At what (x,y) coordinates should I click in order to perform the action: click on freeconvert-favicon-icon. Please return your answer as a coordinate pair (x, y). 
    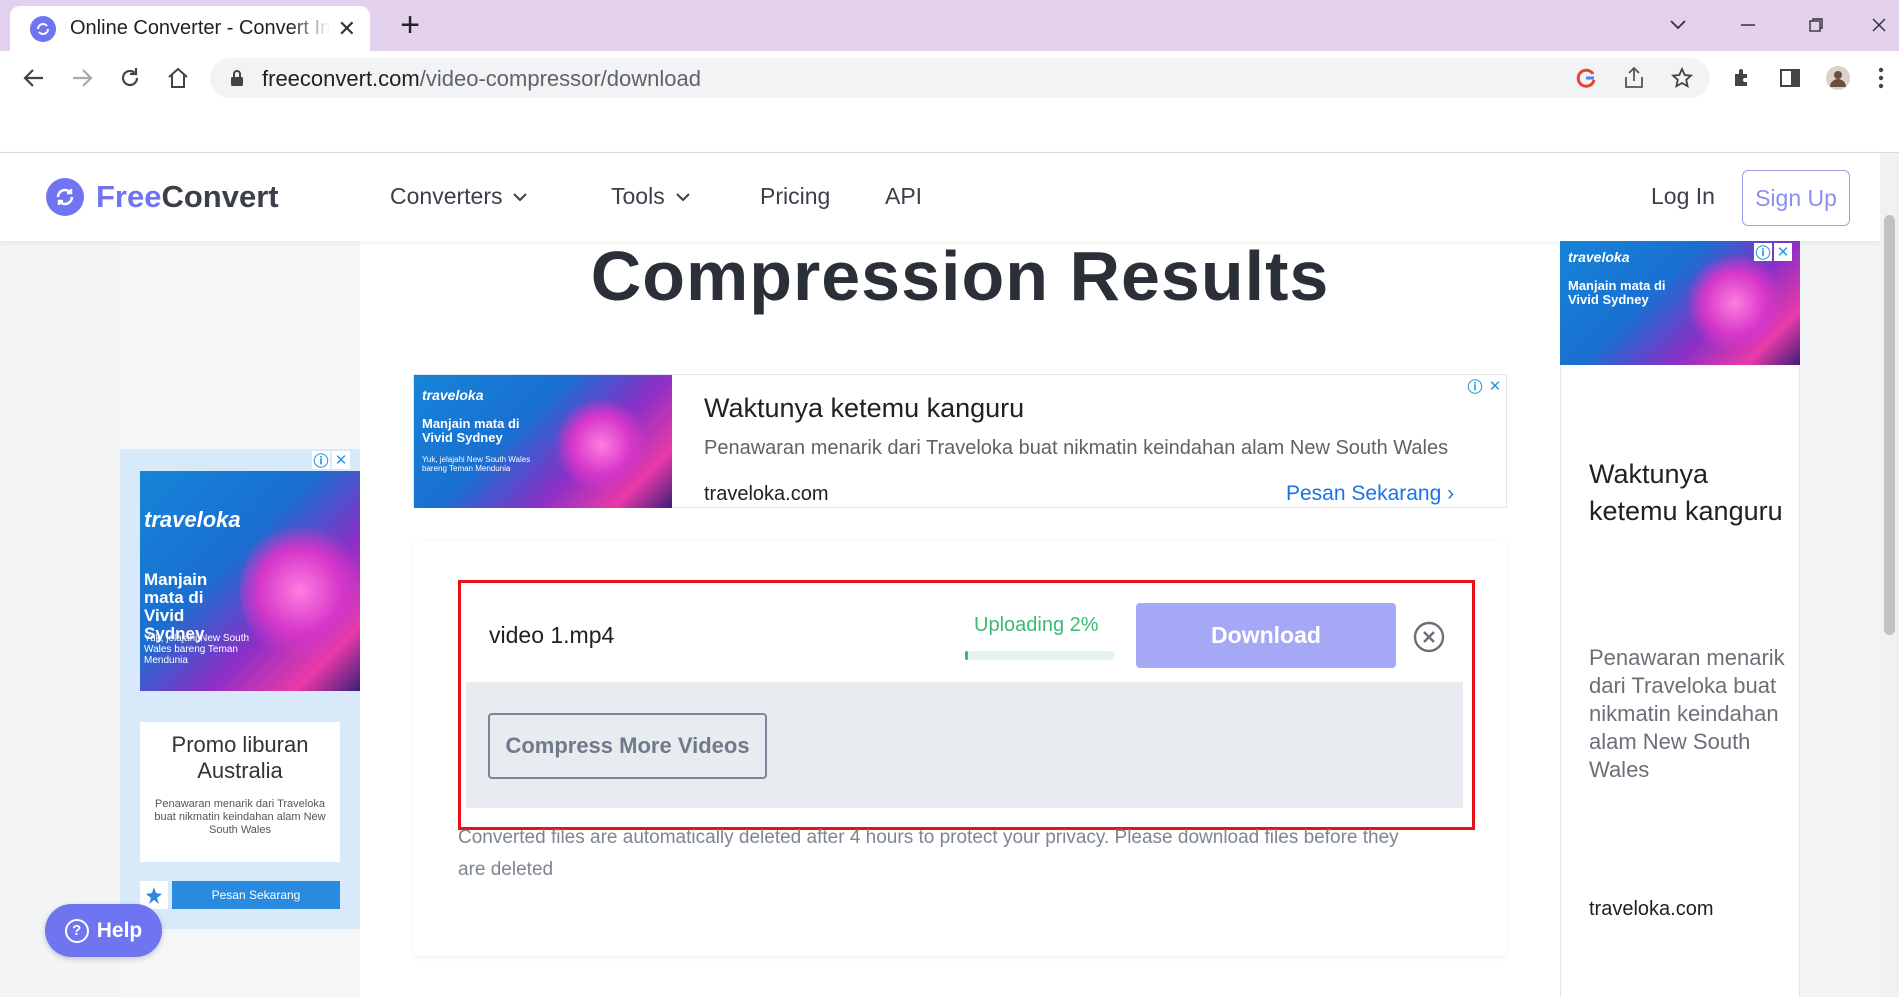
    Looking at the image, I should click on (43, 28).